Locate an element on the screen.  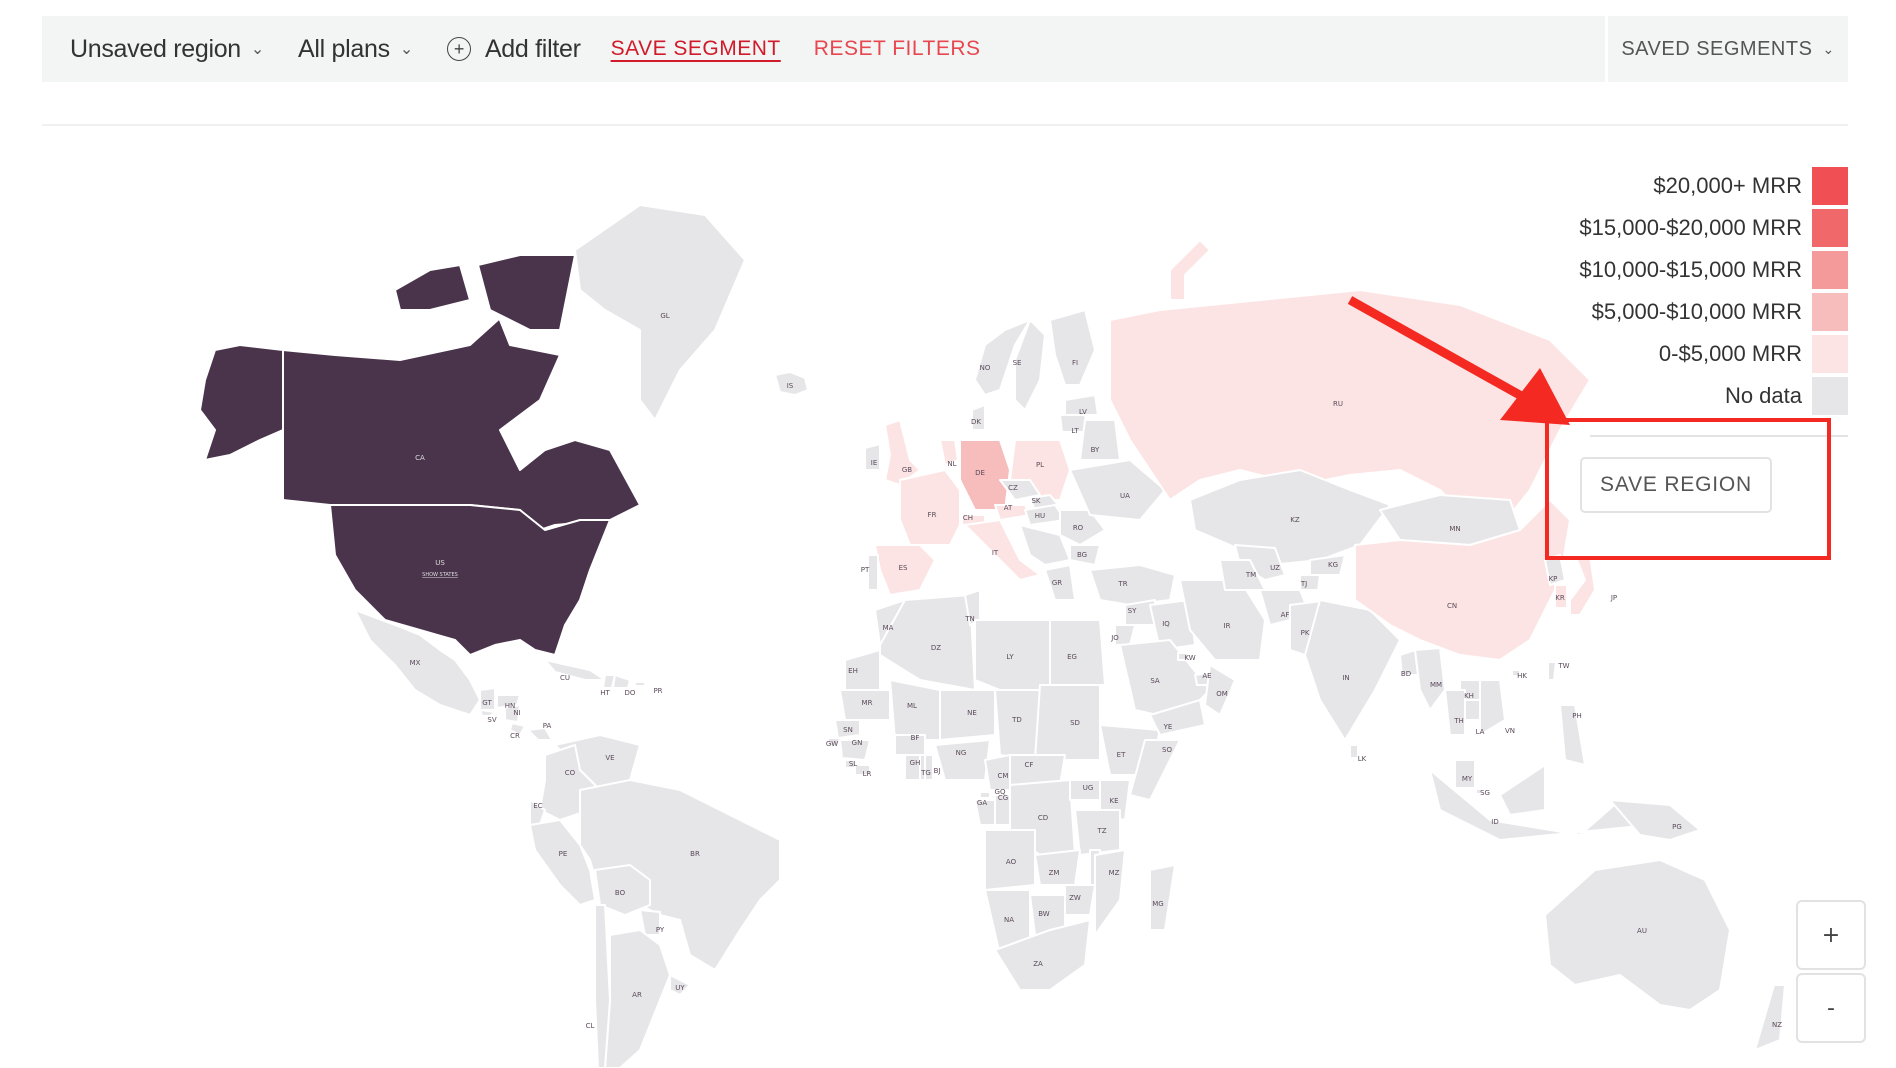
country-eg is located at coordinates (1077, 652).